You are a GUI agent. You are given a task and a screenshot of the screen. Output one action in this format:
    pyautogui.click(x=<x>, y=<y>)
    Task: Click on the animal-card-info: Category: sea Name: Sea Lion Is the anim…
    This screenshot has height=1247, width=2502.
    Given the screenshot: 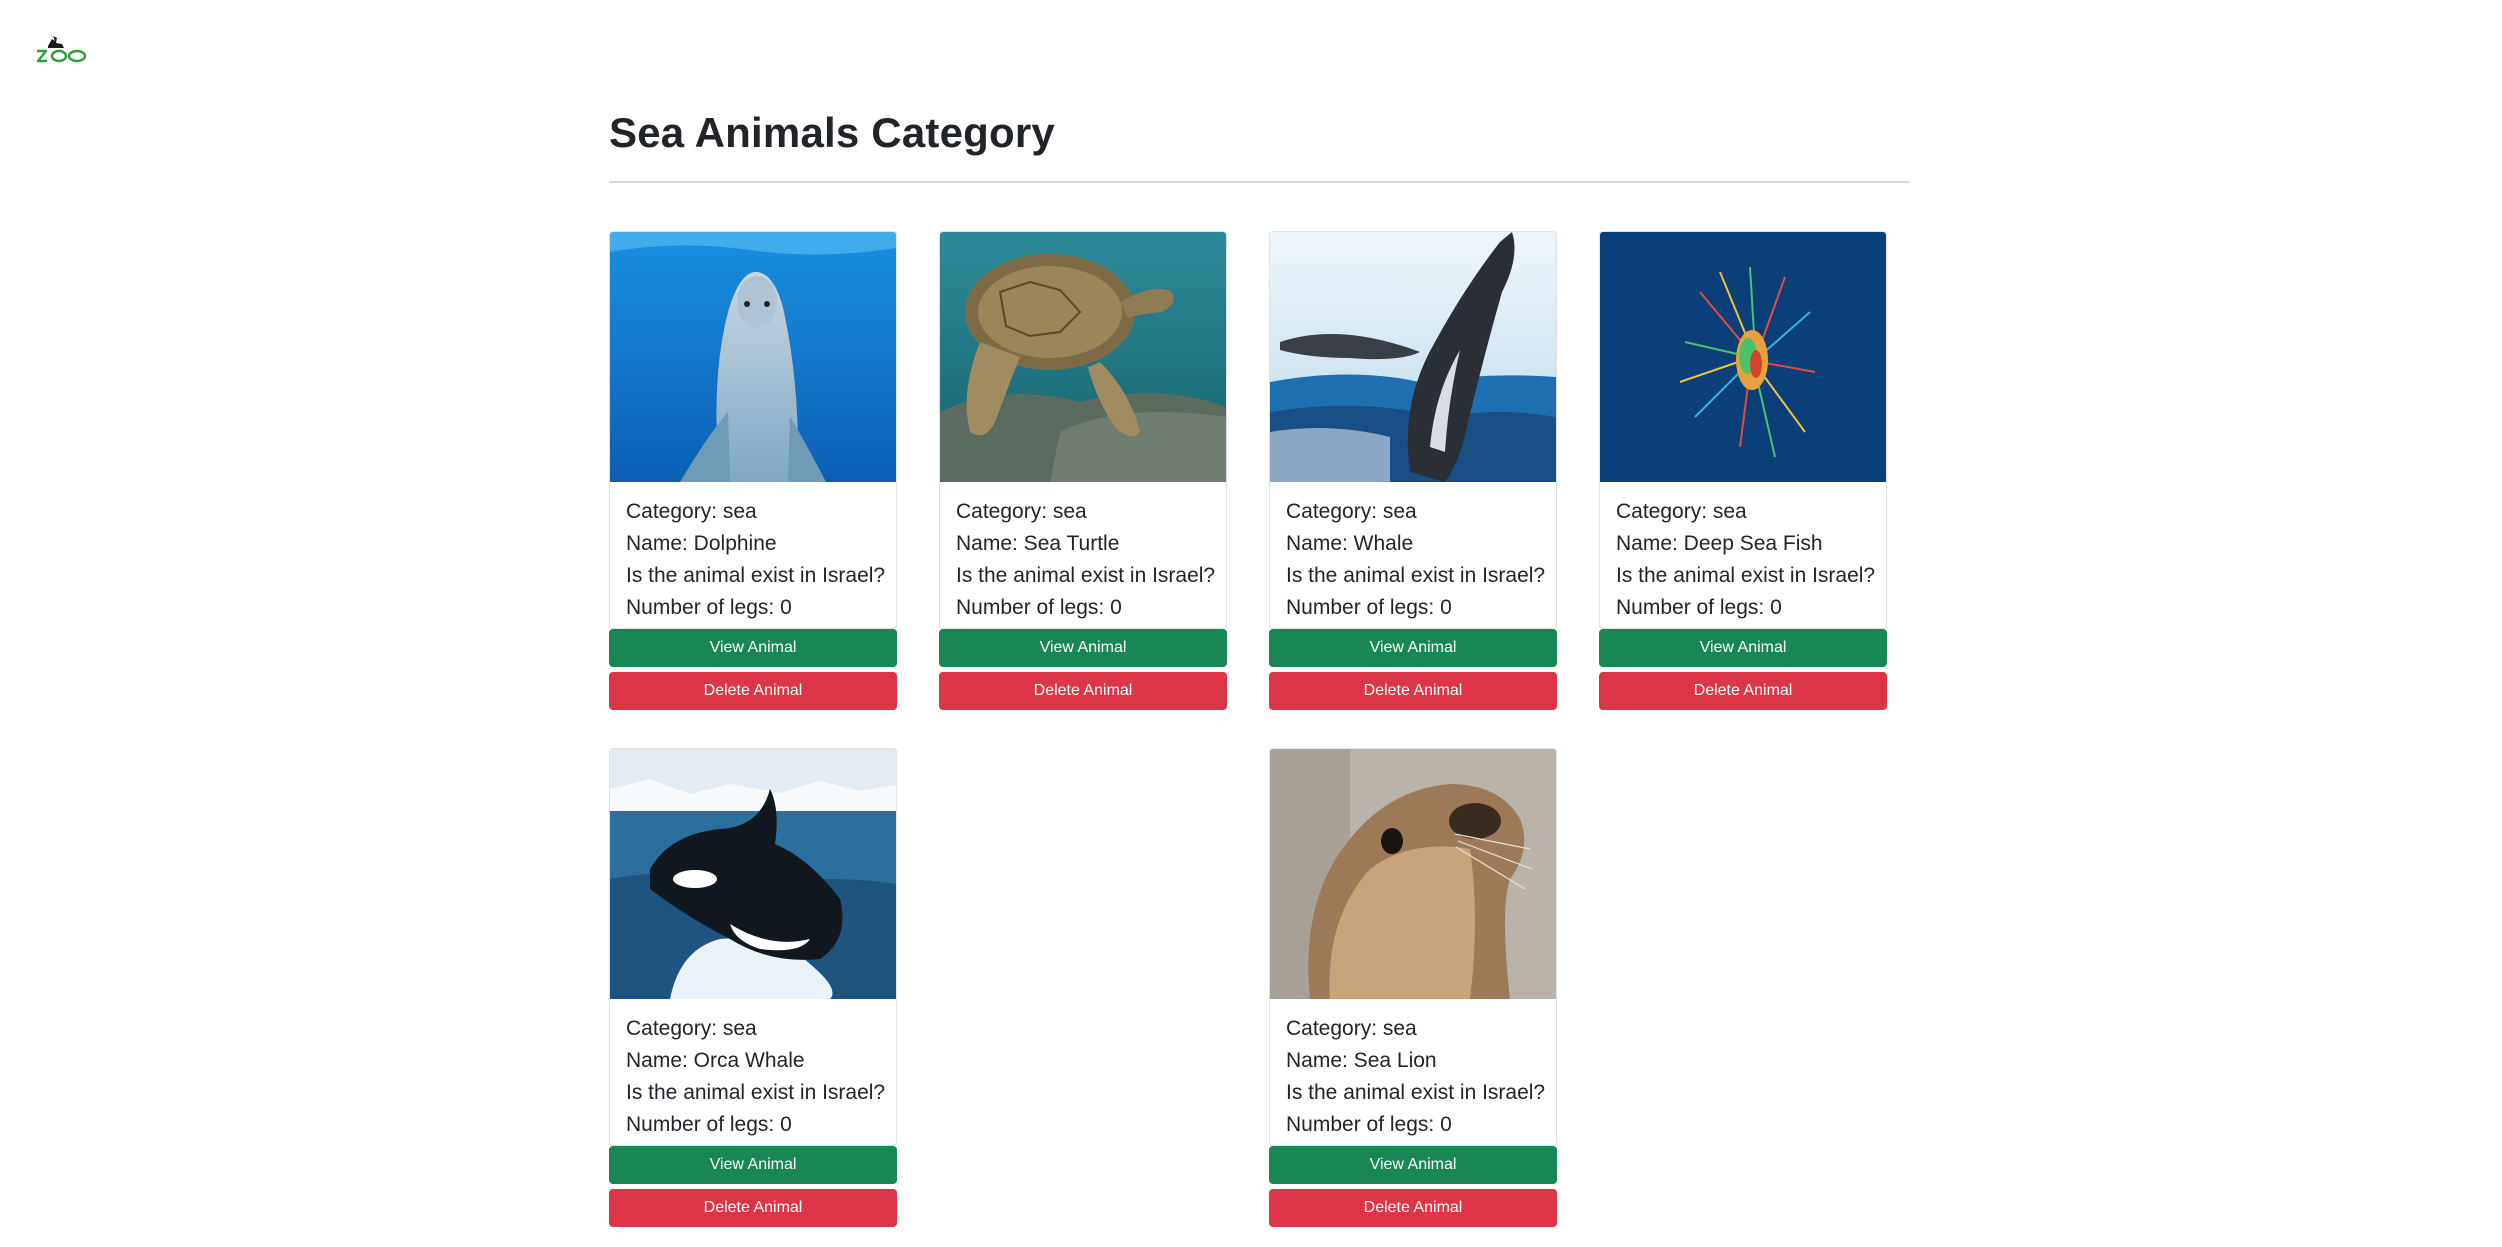 What is the action you would take?
    pyautogui.click(x=1413, y=1072)
    